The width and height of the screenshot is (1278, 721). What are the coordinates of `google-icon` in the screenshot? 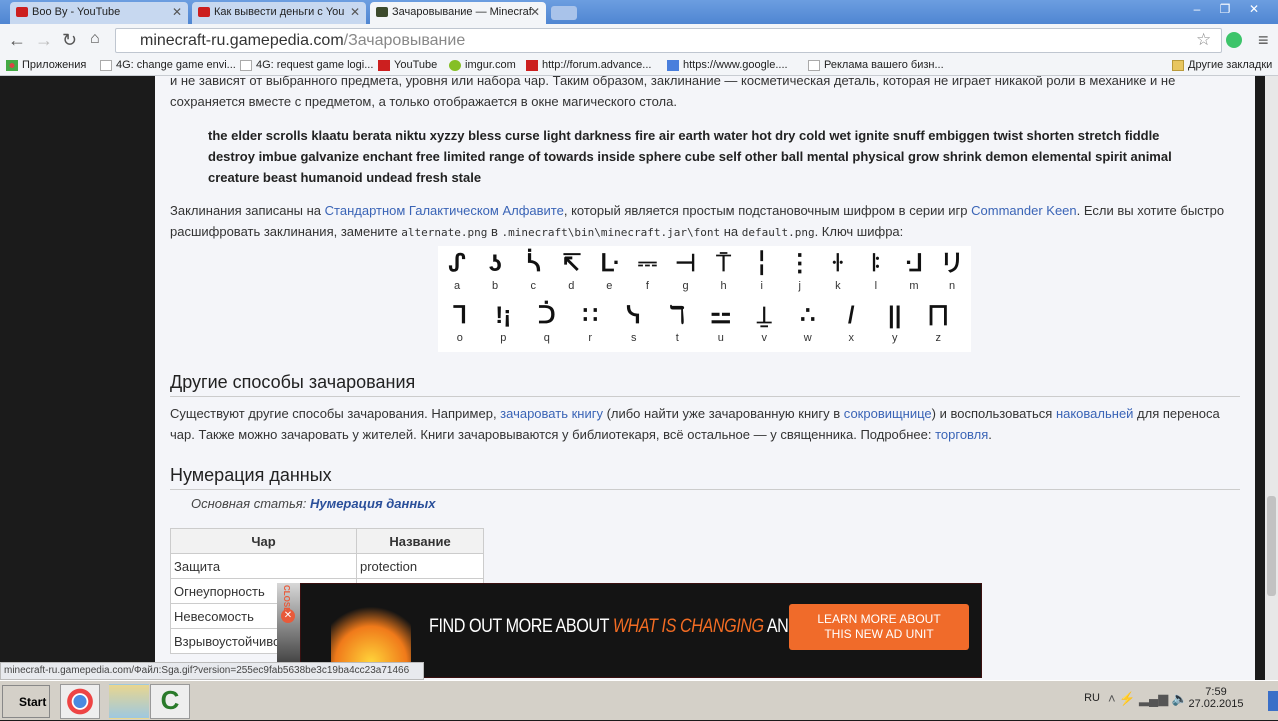 It's located at (673, 65).